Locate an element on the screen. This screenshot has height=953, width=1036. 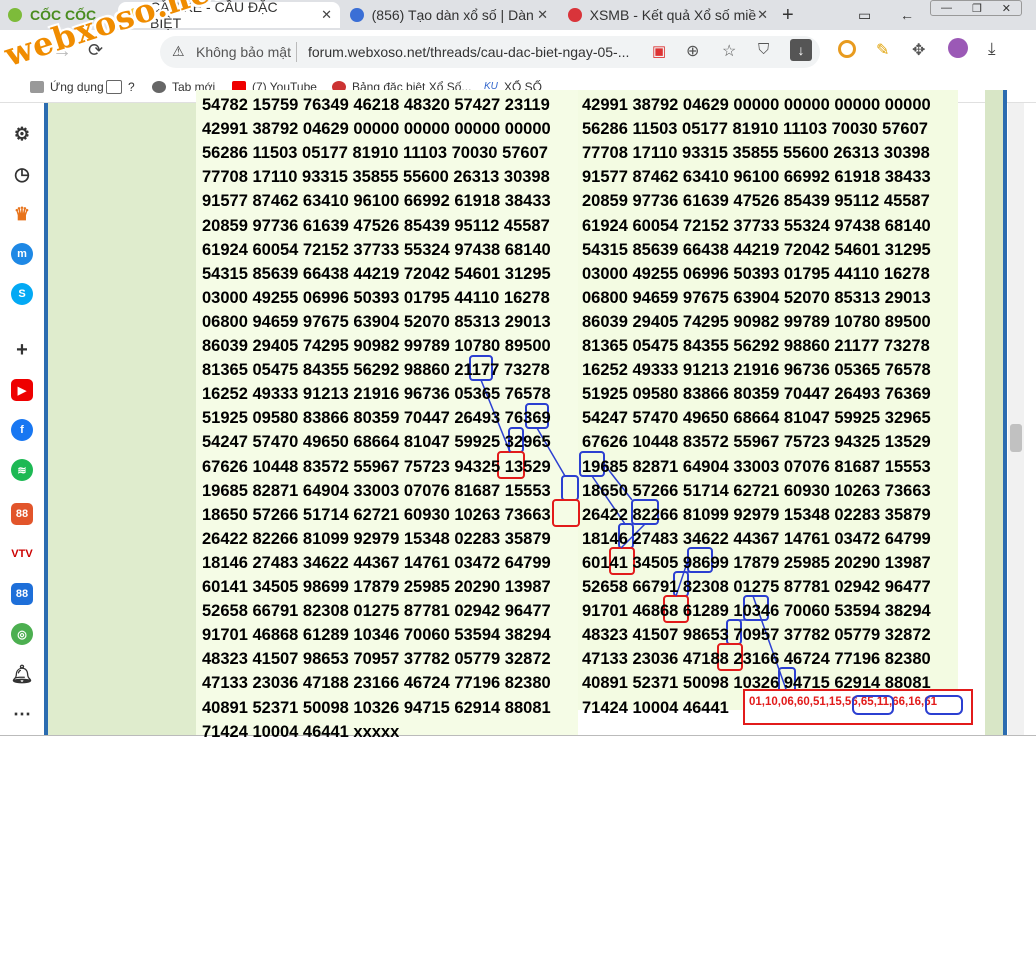
highlight-box-red is located at coordinates (566, 513).